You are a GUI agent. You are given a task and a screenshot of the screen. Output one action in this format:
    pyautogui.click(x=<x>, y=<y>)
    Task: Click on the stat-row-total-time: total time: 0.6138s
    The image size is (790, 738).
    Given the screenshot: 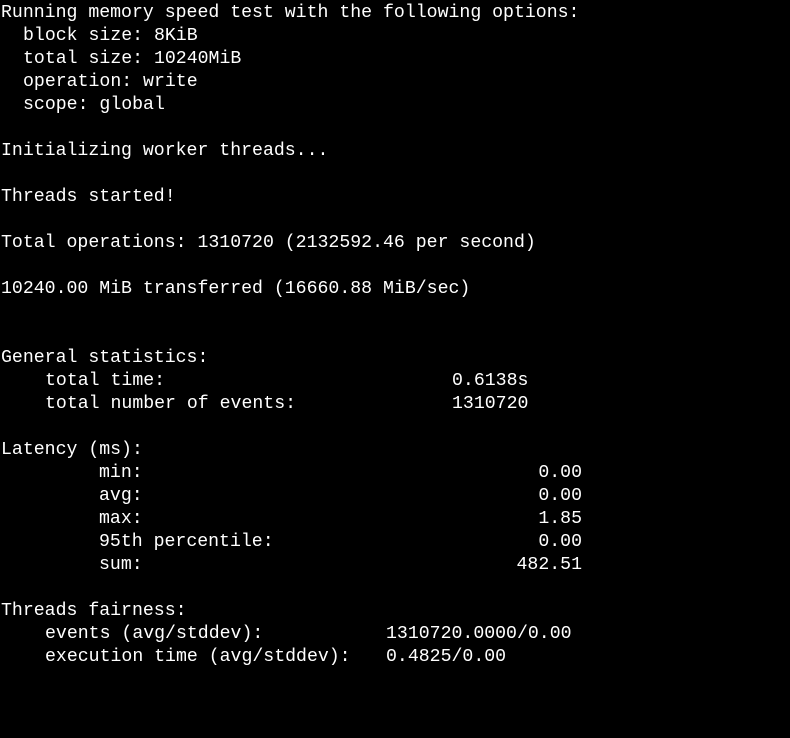 What is the action you would take?
    pyautogui.click(x=395, y=381)
    